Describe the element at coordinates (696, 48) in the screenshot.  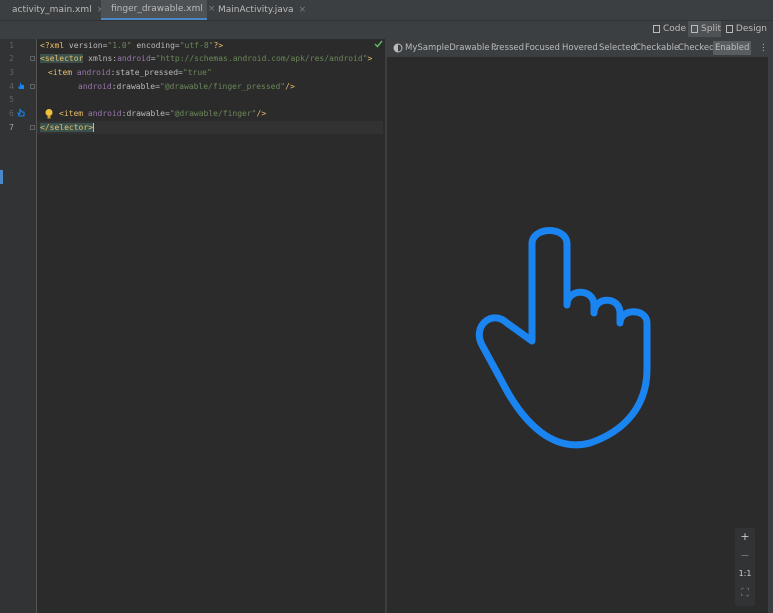
I see `state-checked: Checked` at that location.